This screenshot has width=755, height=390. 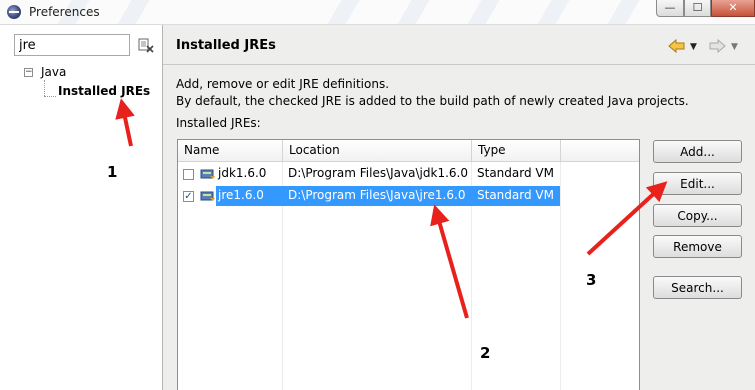 I want to click on minimize-button: —, so click(x=670, y=8).